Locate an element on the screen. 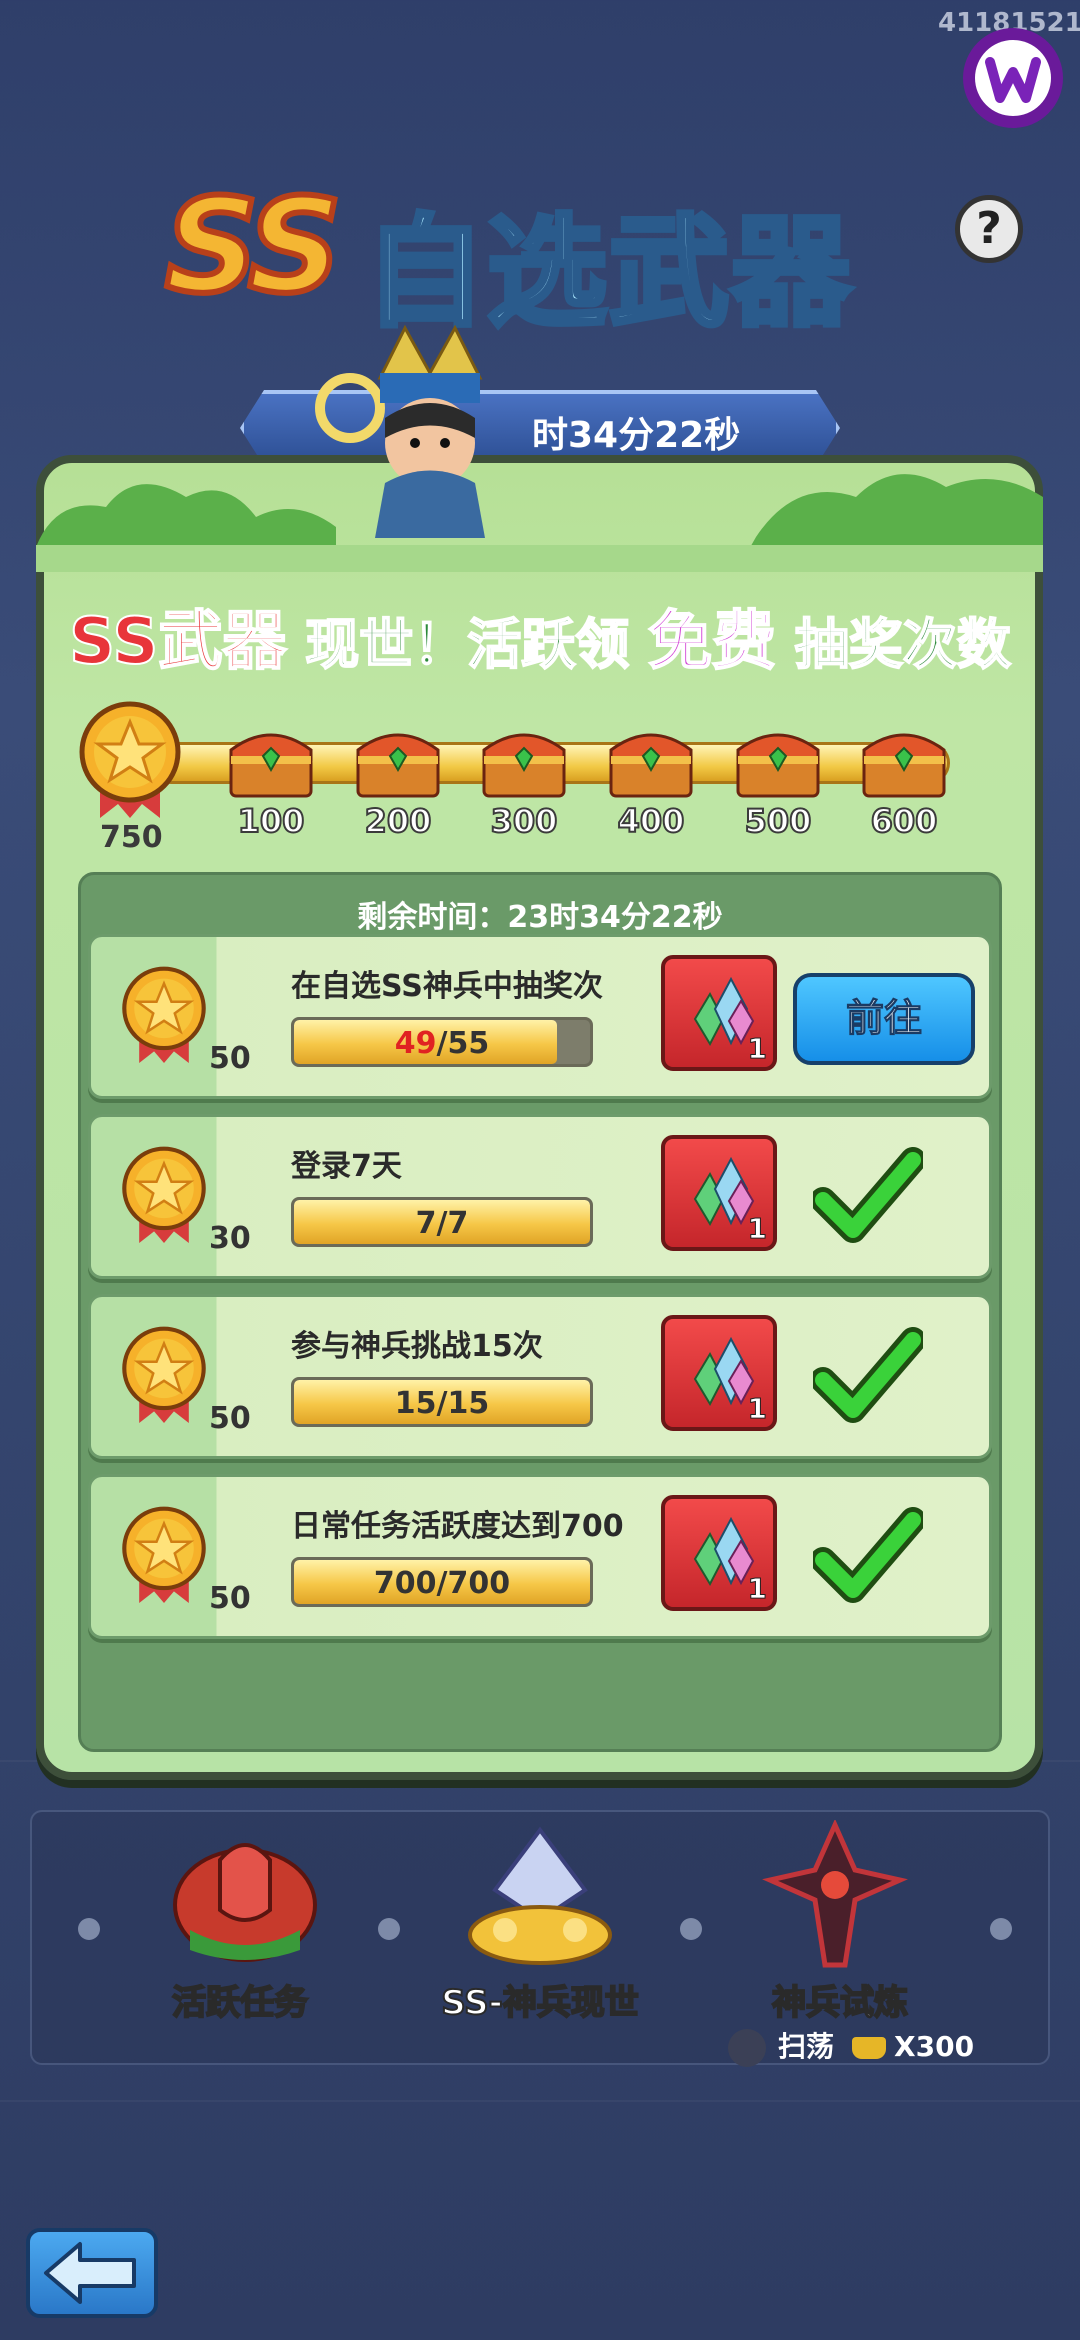  task-row: 50 在自选SS神兵中抽奖次 49/55 1 前往 is located at coordinates (540, 1016).